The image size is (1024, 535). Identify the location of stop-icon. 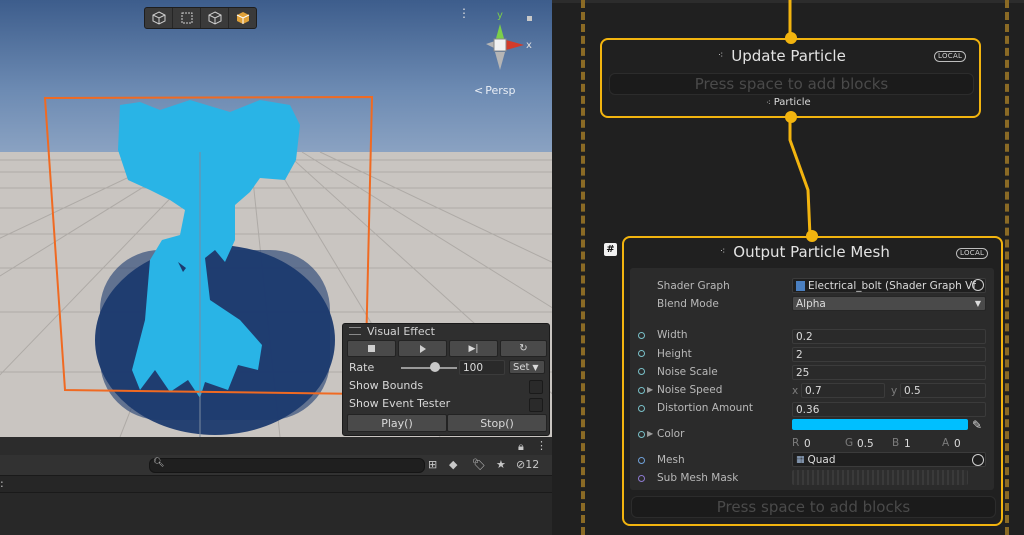
(371, 348).